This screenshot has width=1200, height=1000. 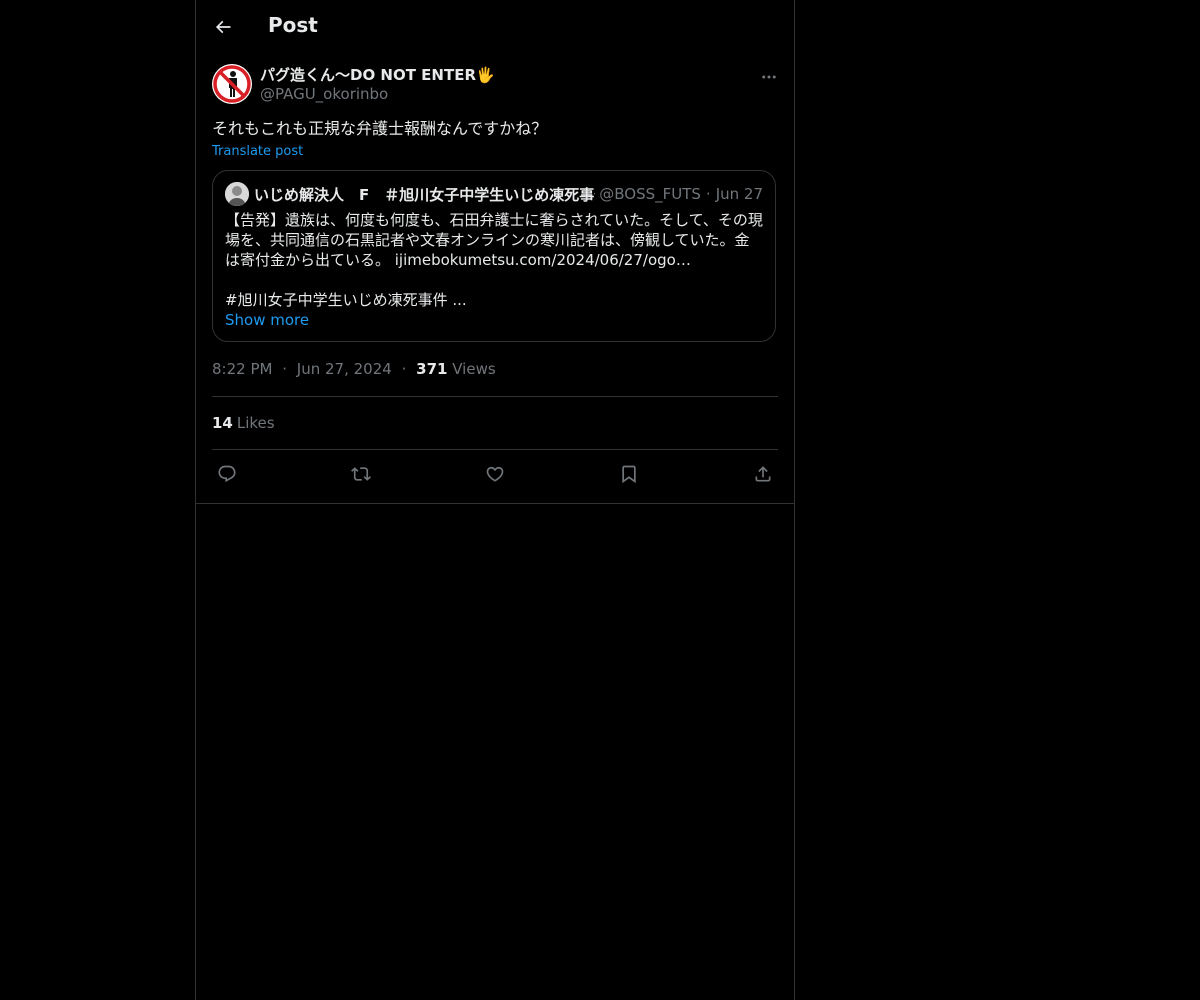 I want to click on views-label: Views, so click(x=474, y=369).